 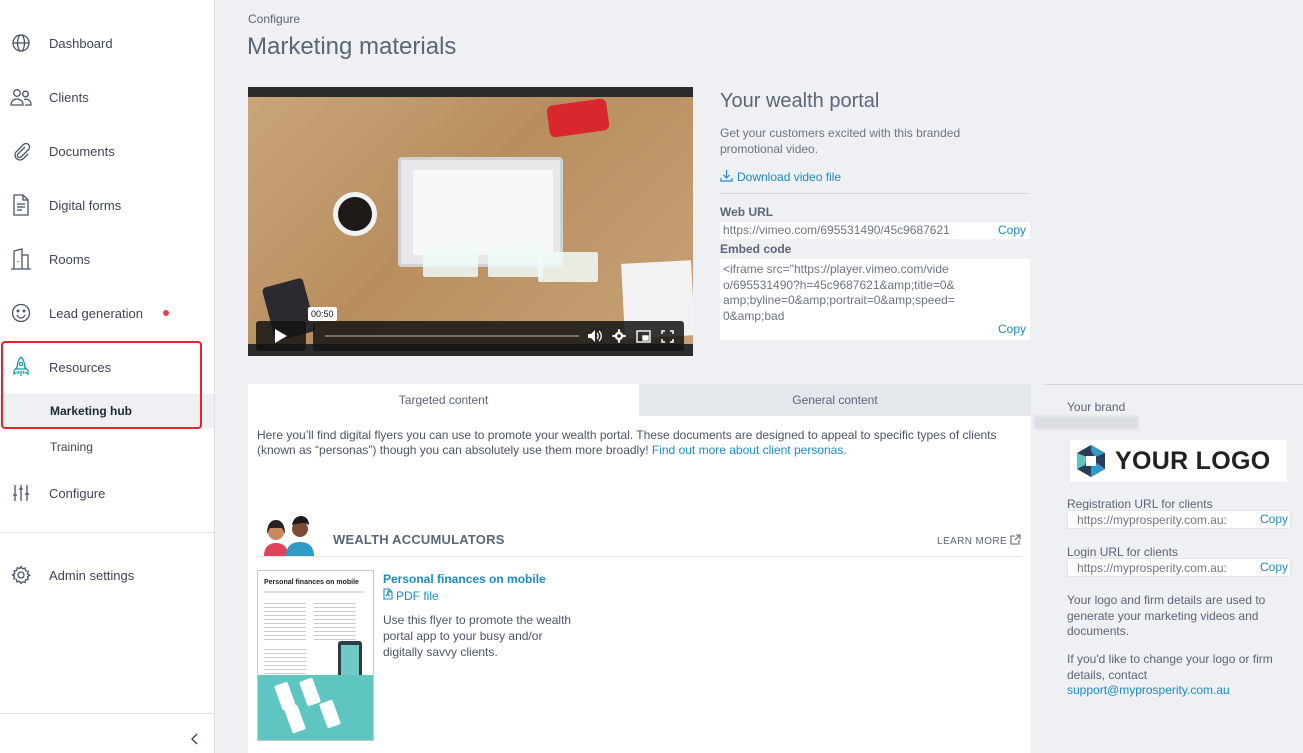 What do you see at coordinates (749, 450) in the screenshot?
I see `client-personas-link: Find out more about client personas.` at bounding box center [749, 450].